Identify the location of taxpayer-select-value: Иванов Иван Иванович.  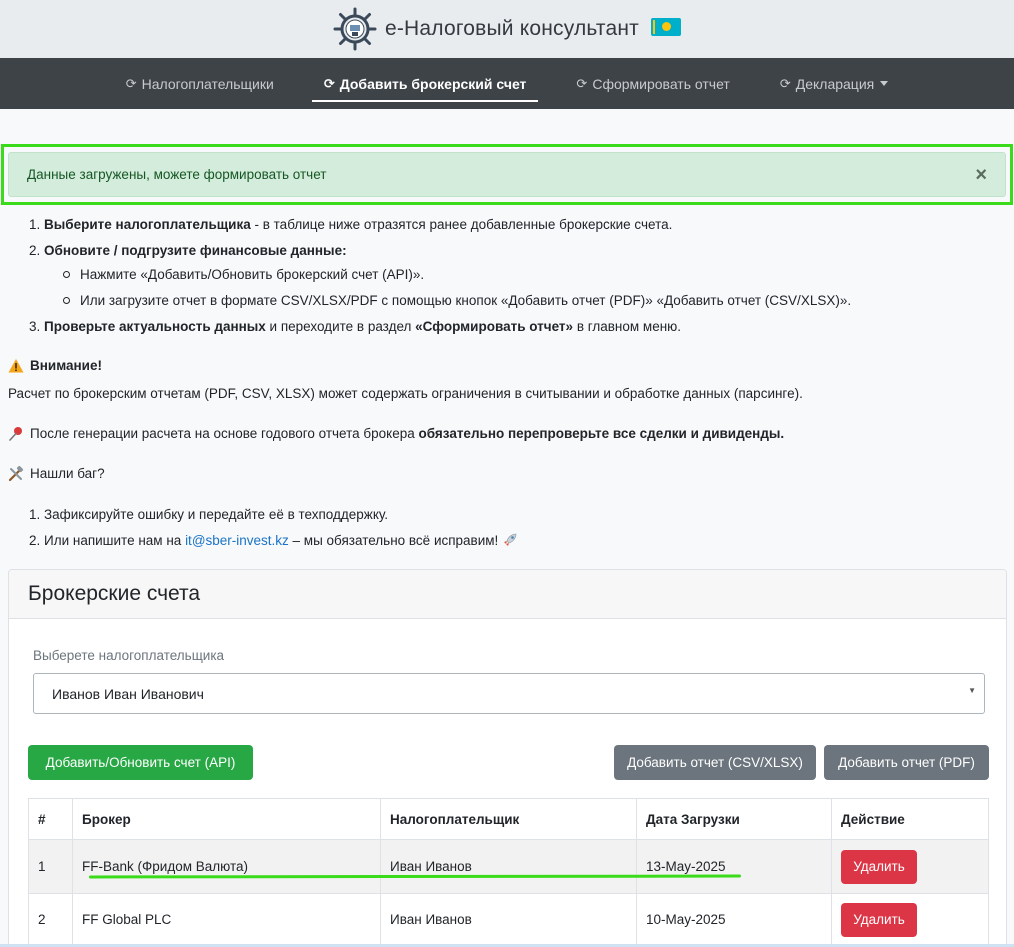
(128, 693).